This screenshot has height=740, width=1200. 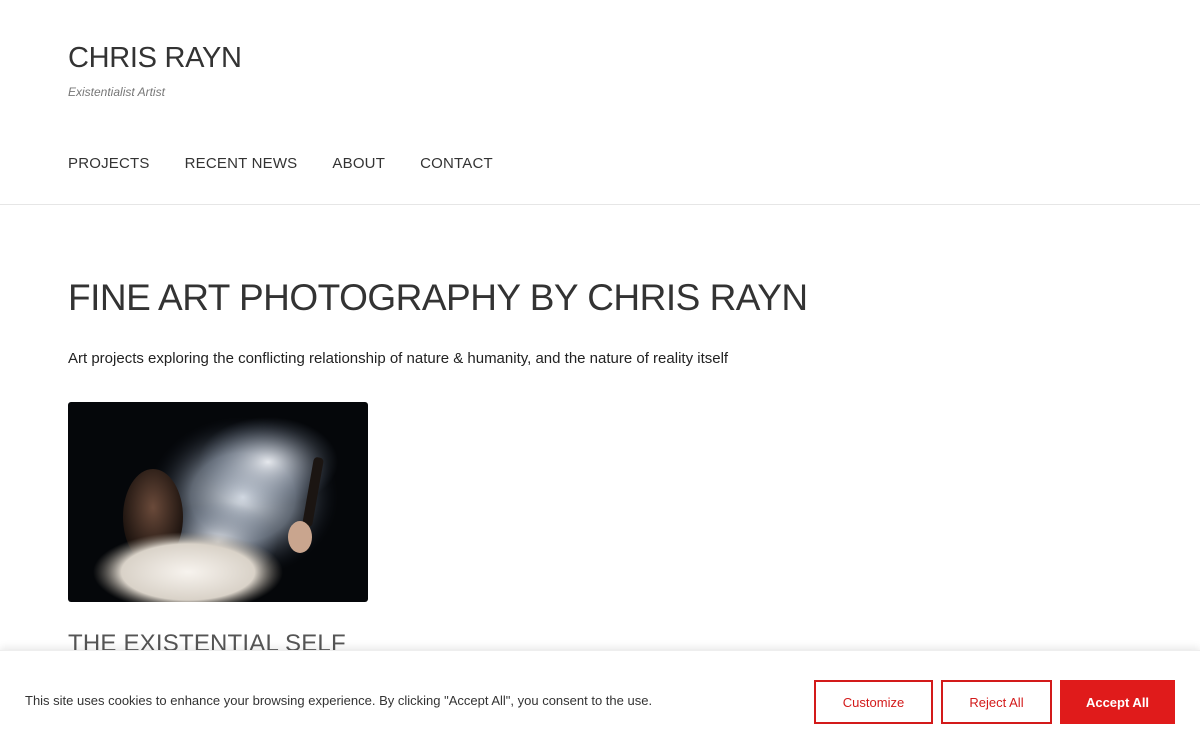 I want to click on nav-item-contact: CONTACT, so click(x=456, y=163).